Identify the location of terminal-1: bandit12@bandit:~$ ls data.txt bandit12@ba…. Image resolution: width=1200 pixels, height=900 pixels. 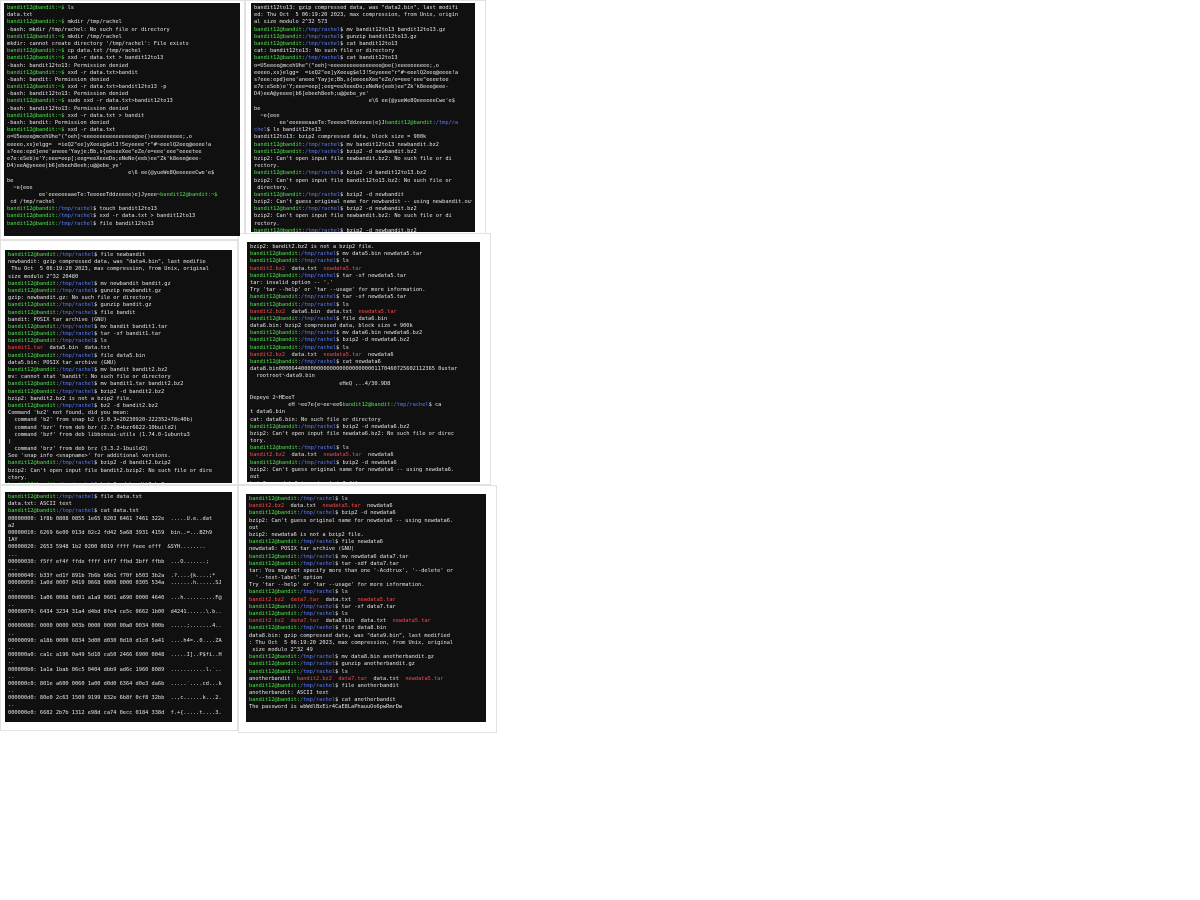
(122, 119).